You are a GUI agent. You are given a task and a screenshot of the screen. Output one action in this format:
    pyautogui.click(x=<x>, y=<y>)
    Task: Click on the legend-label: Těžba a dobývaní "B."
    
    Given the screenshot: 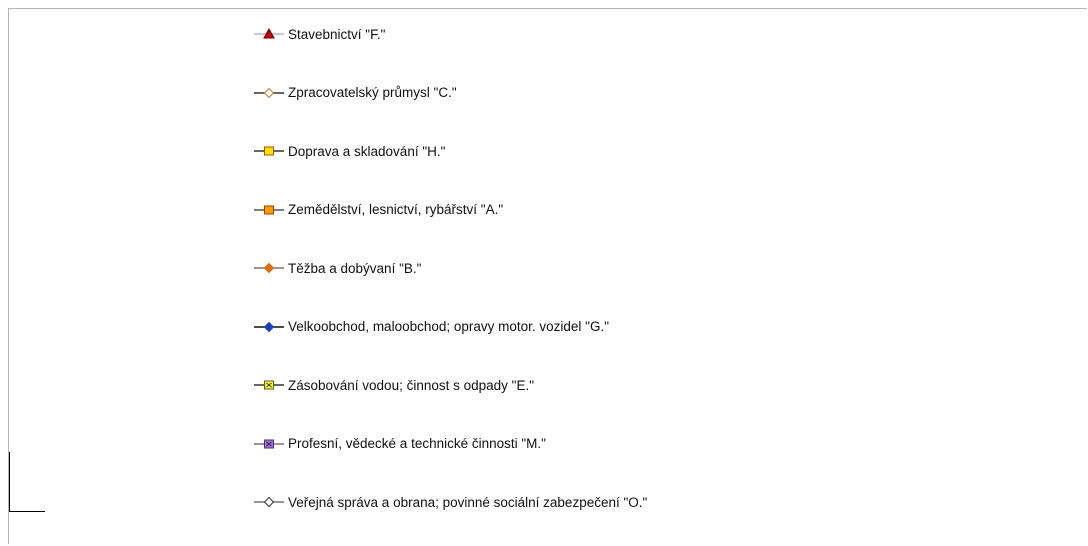 What is the action you would take?
    pyautogui.click(x=355, y=268)
    